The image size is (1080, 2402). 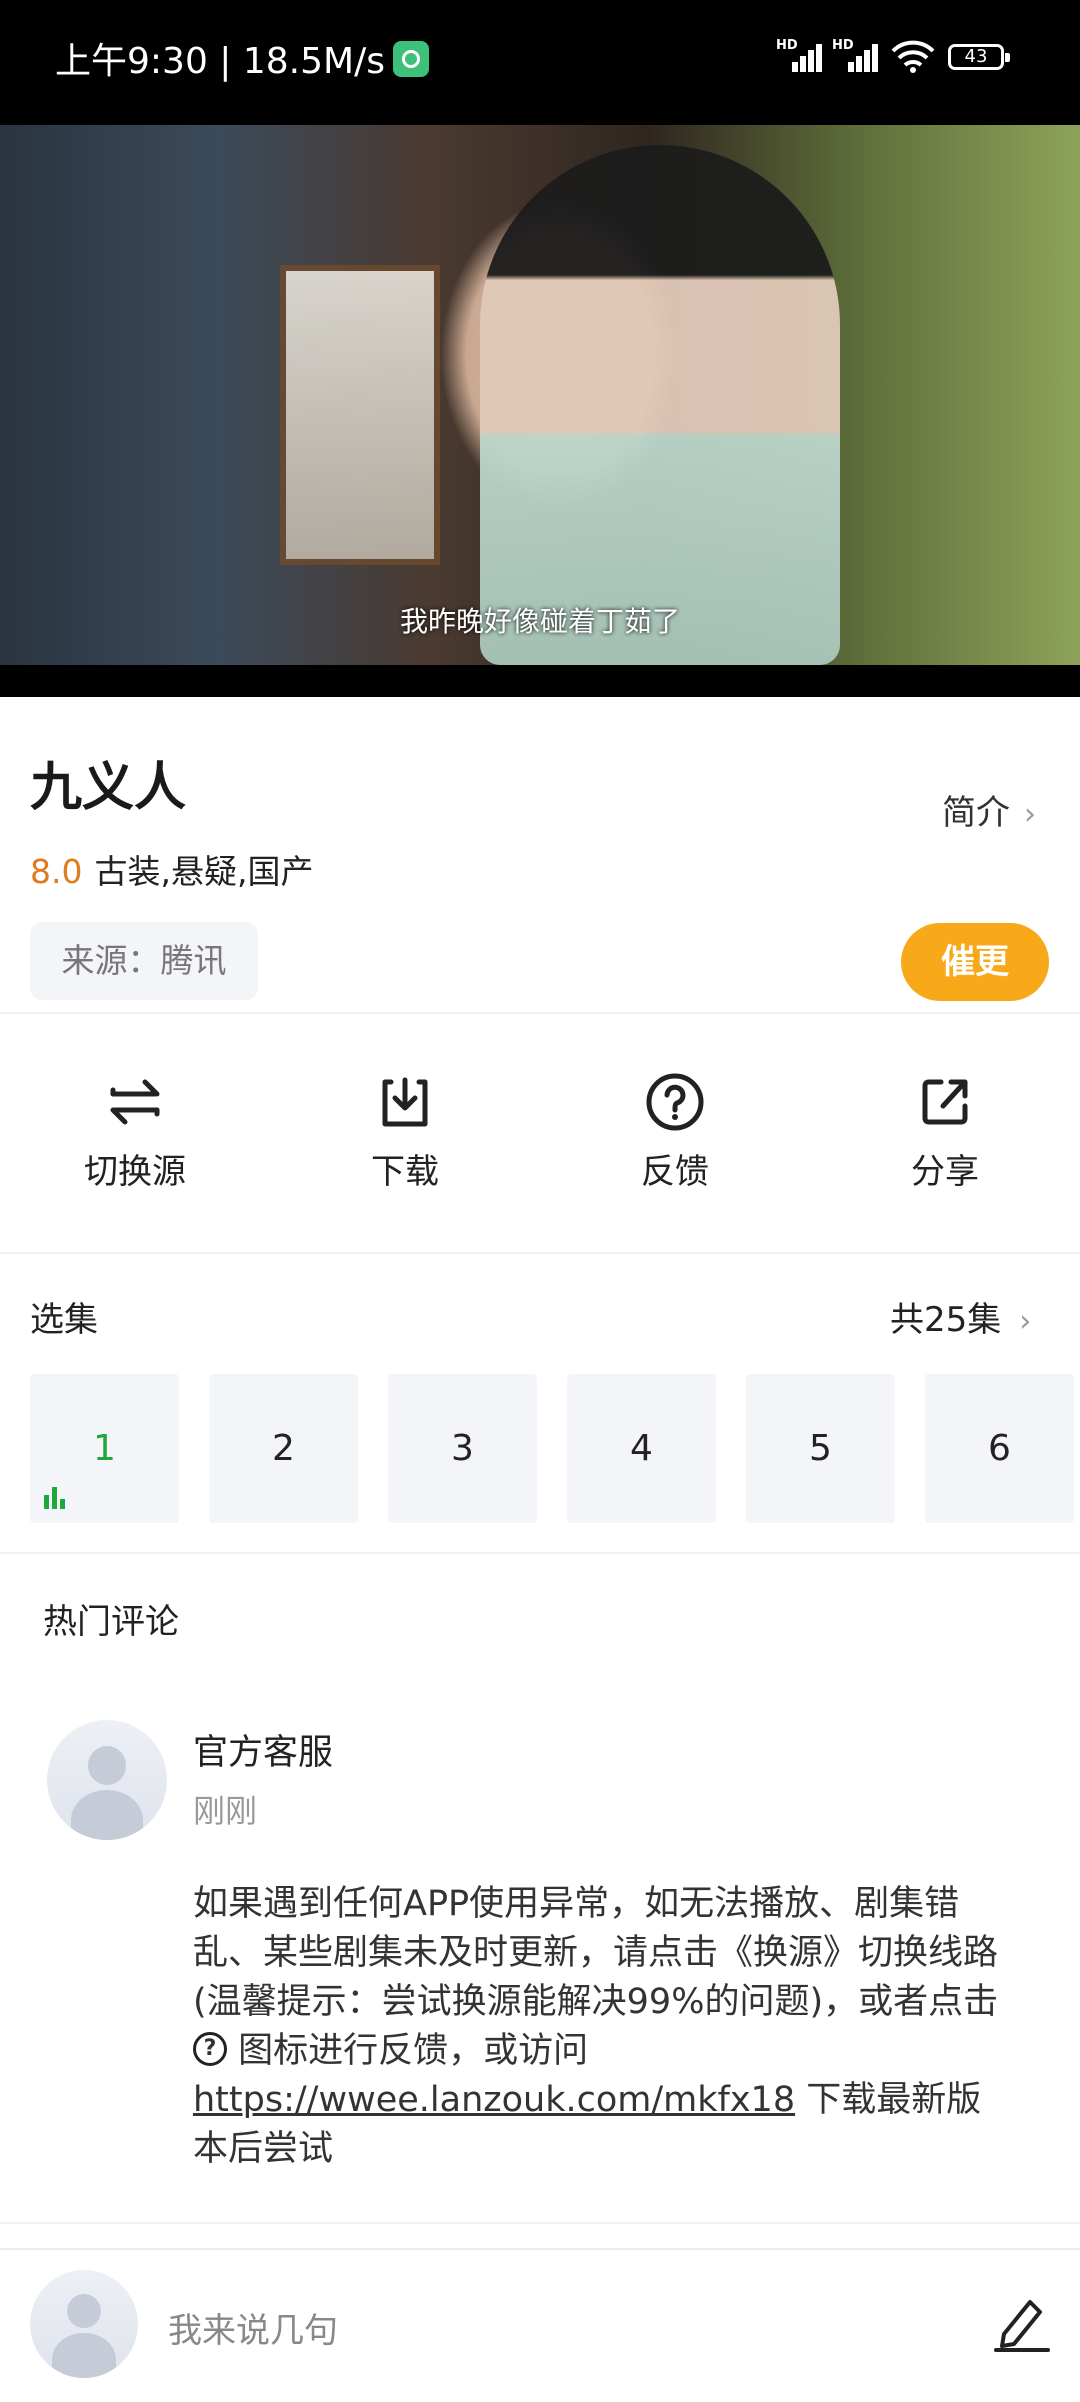 What do you see at coordinates (945, 1172) in the screenshot?
I see `action-label: 分享` at bounding box center [945, 1172].